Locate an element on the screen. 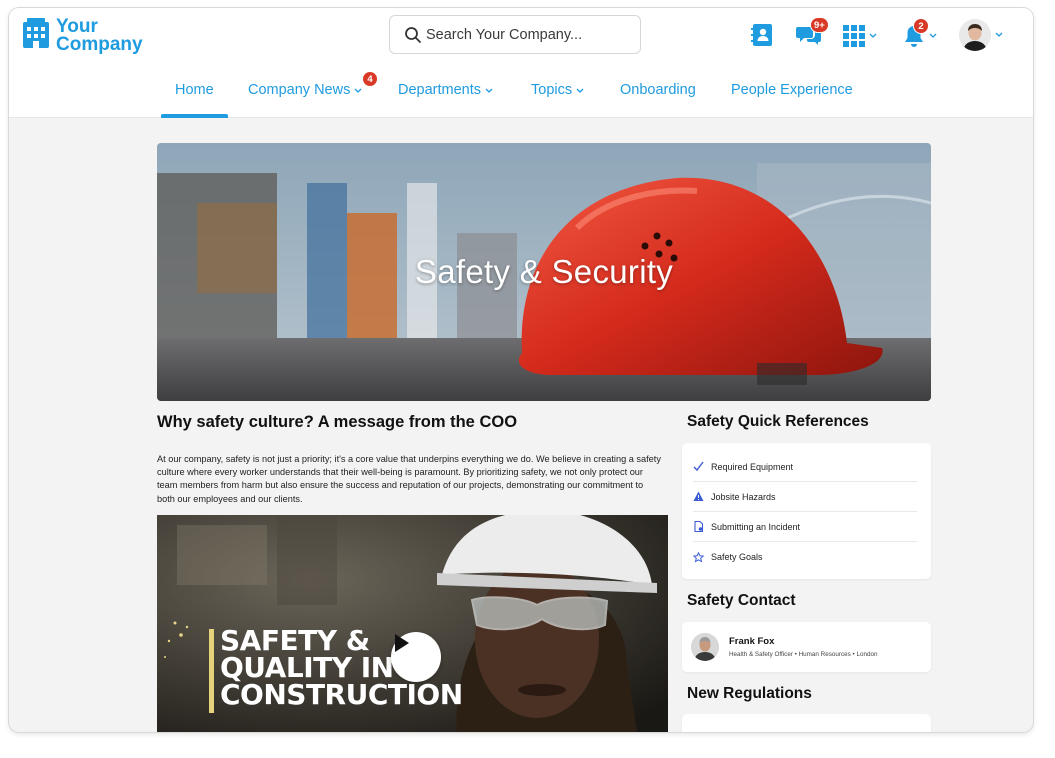  nav-departments: Departments is located at coordinates (445, 98).